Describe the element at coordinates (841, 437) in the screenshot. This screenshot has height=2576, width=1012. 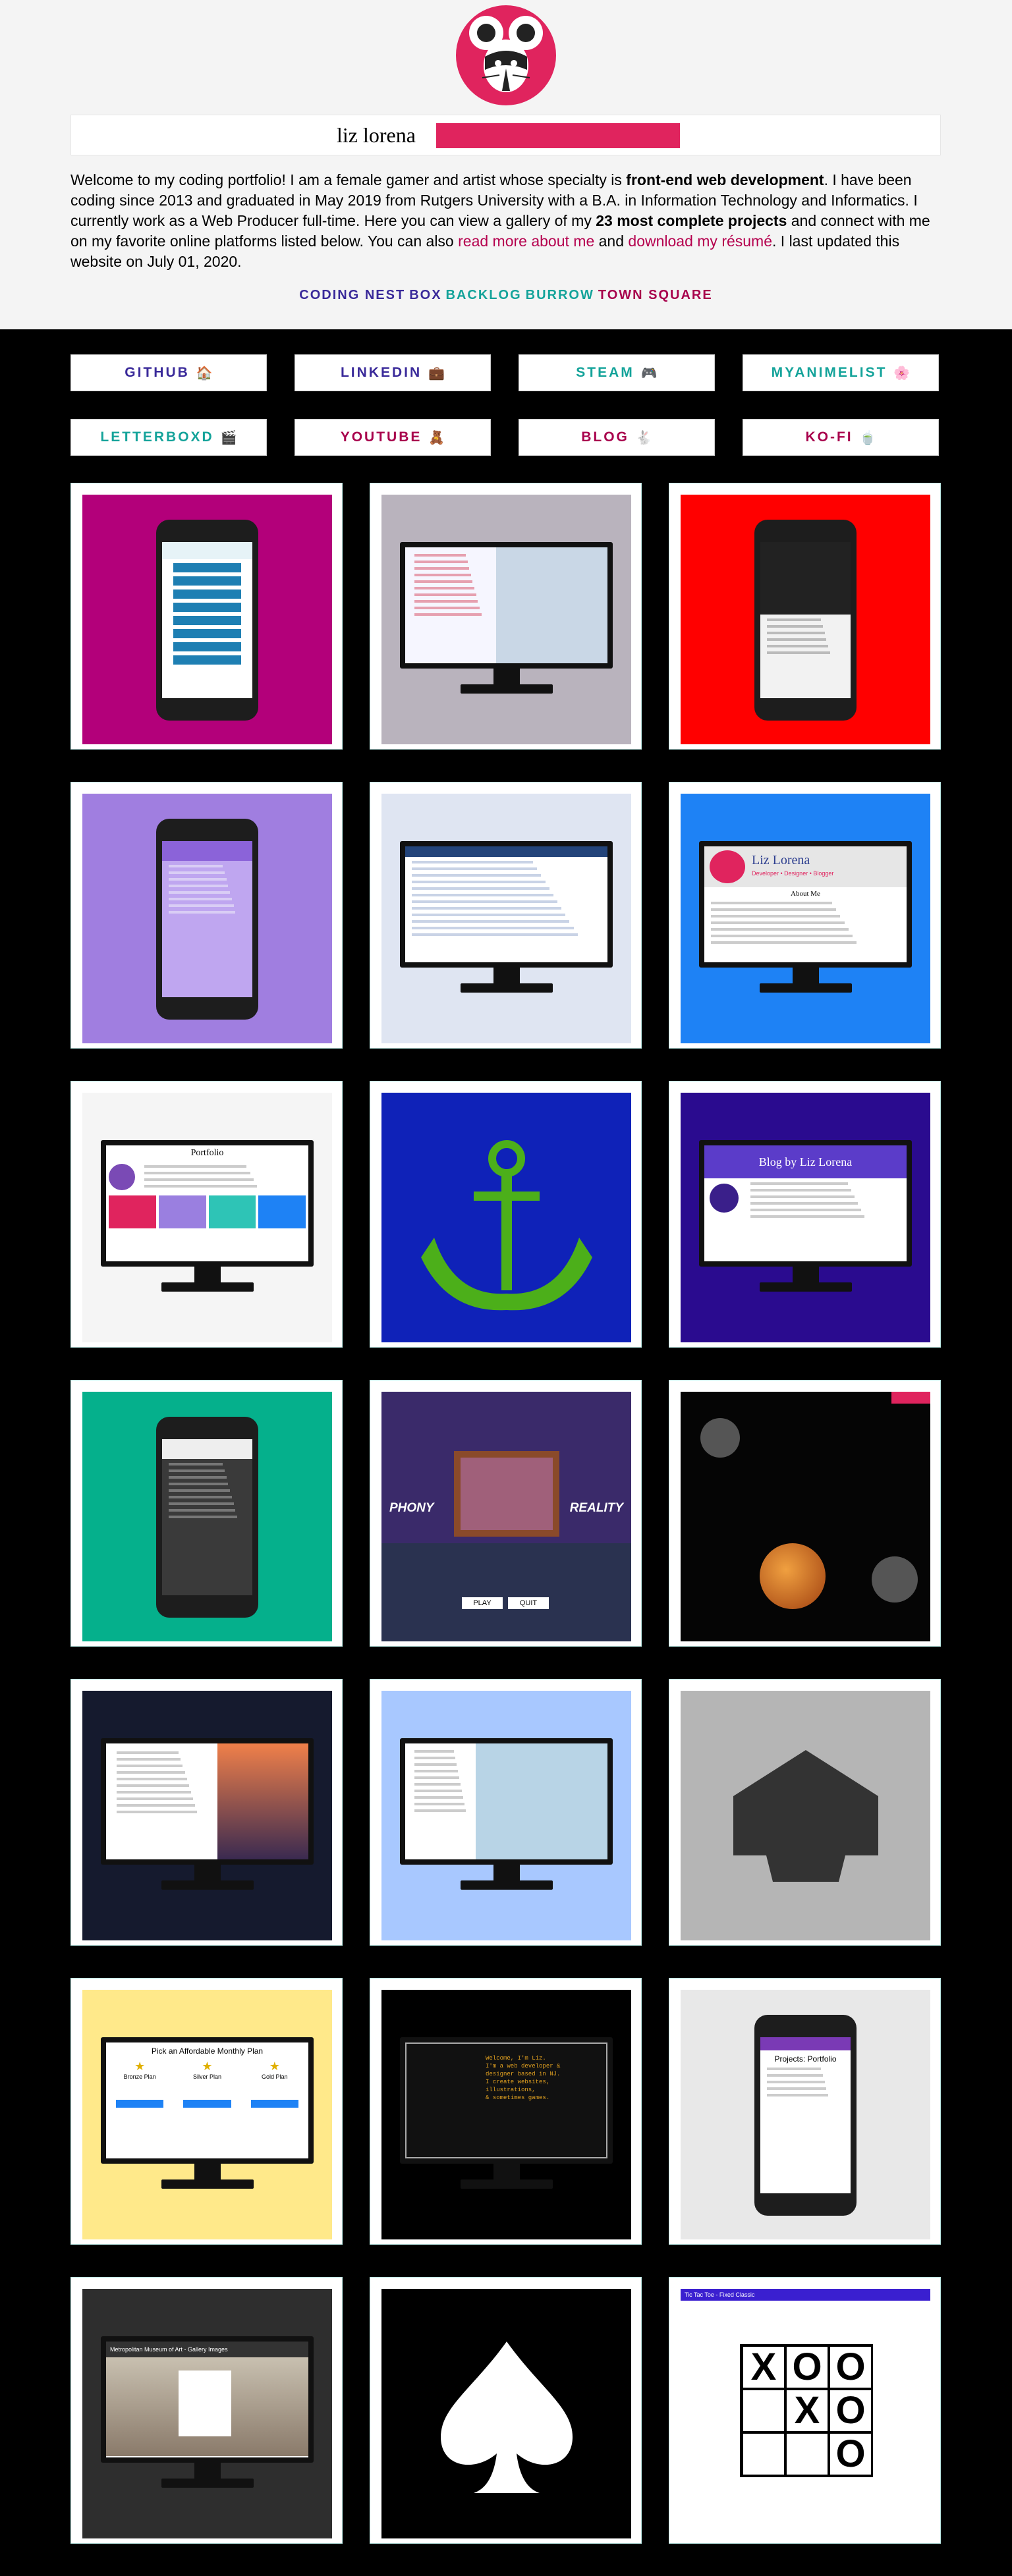
I see `social-button-ko-fi: KO-FI 🍵` at that location.